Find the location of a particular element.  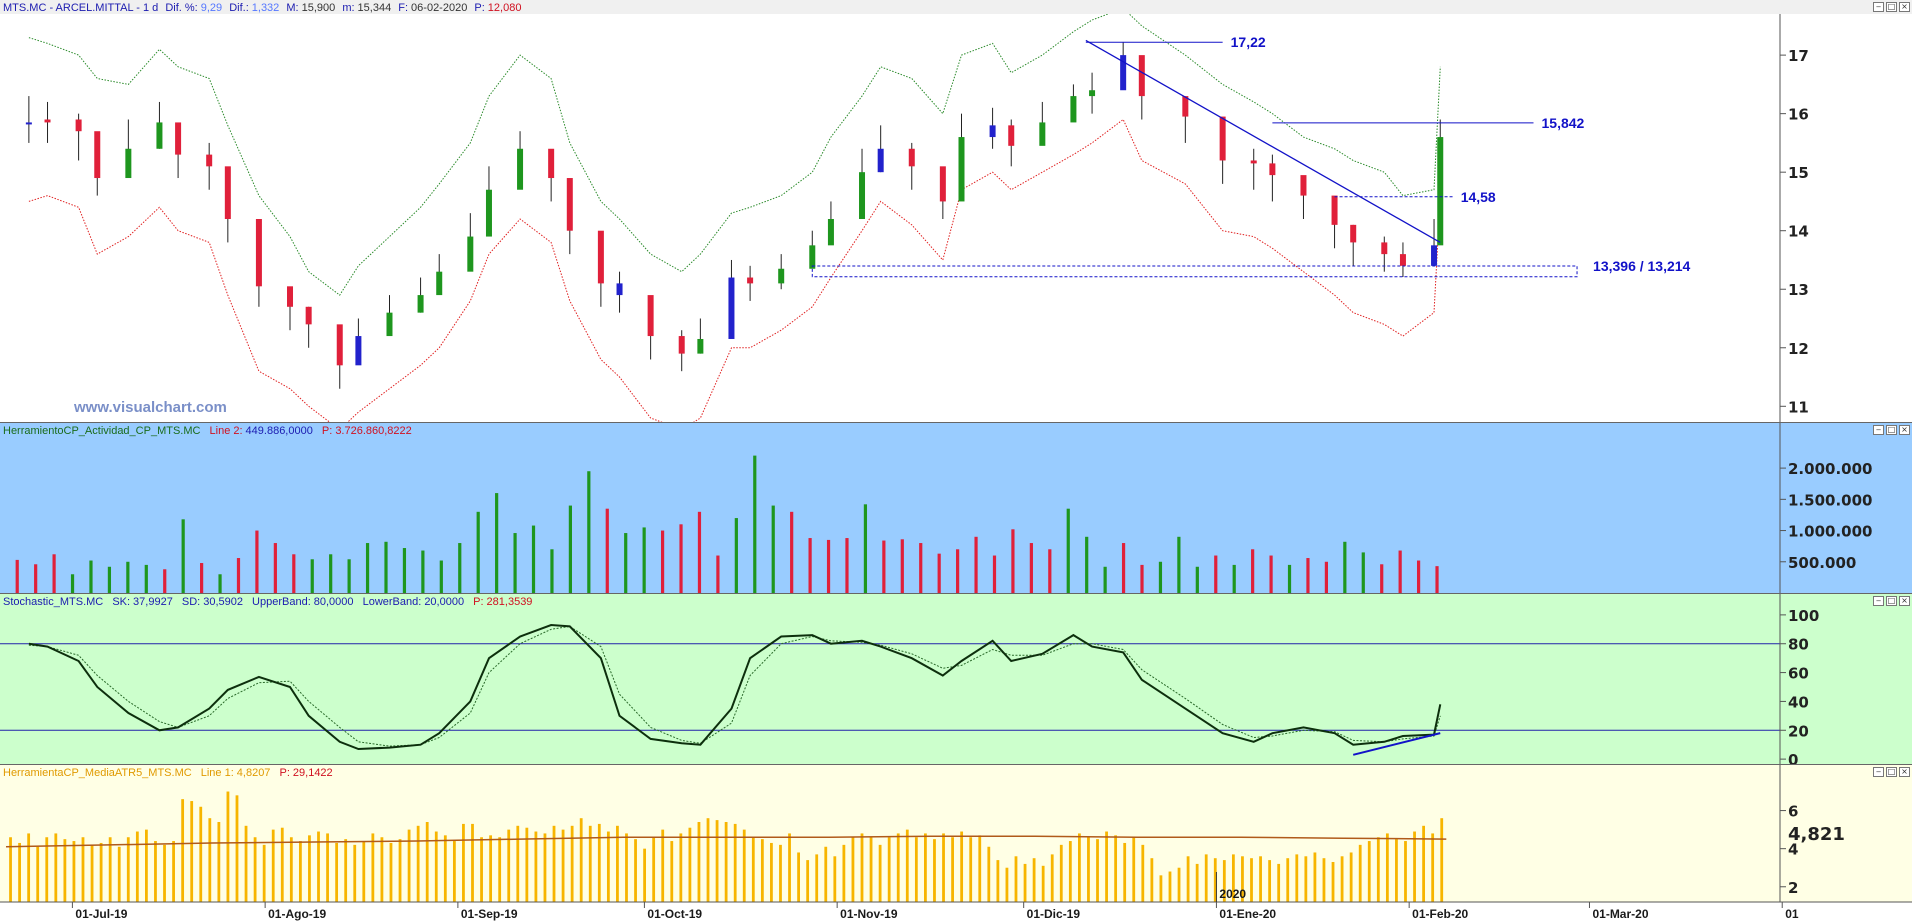

stochastic-y-tick-label: 100 is located at coordinates (1803, 616).